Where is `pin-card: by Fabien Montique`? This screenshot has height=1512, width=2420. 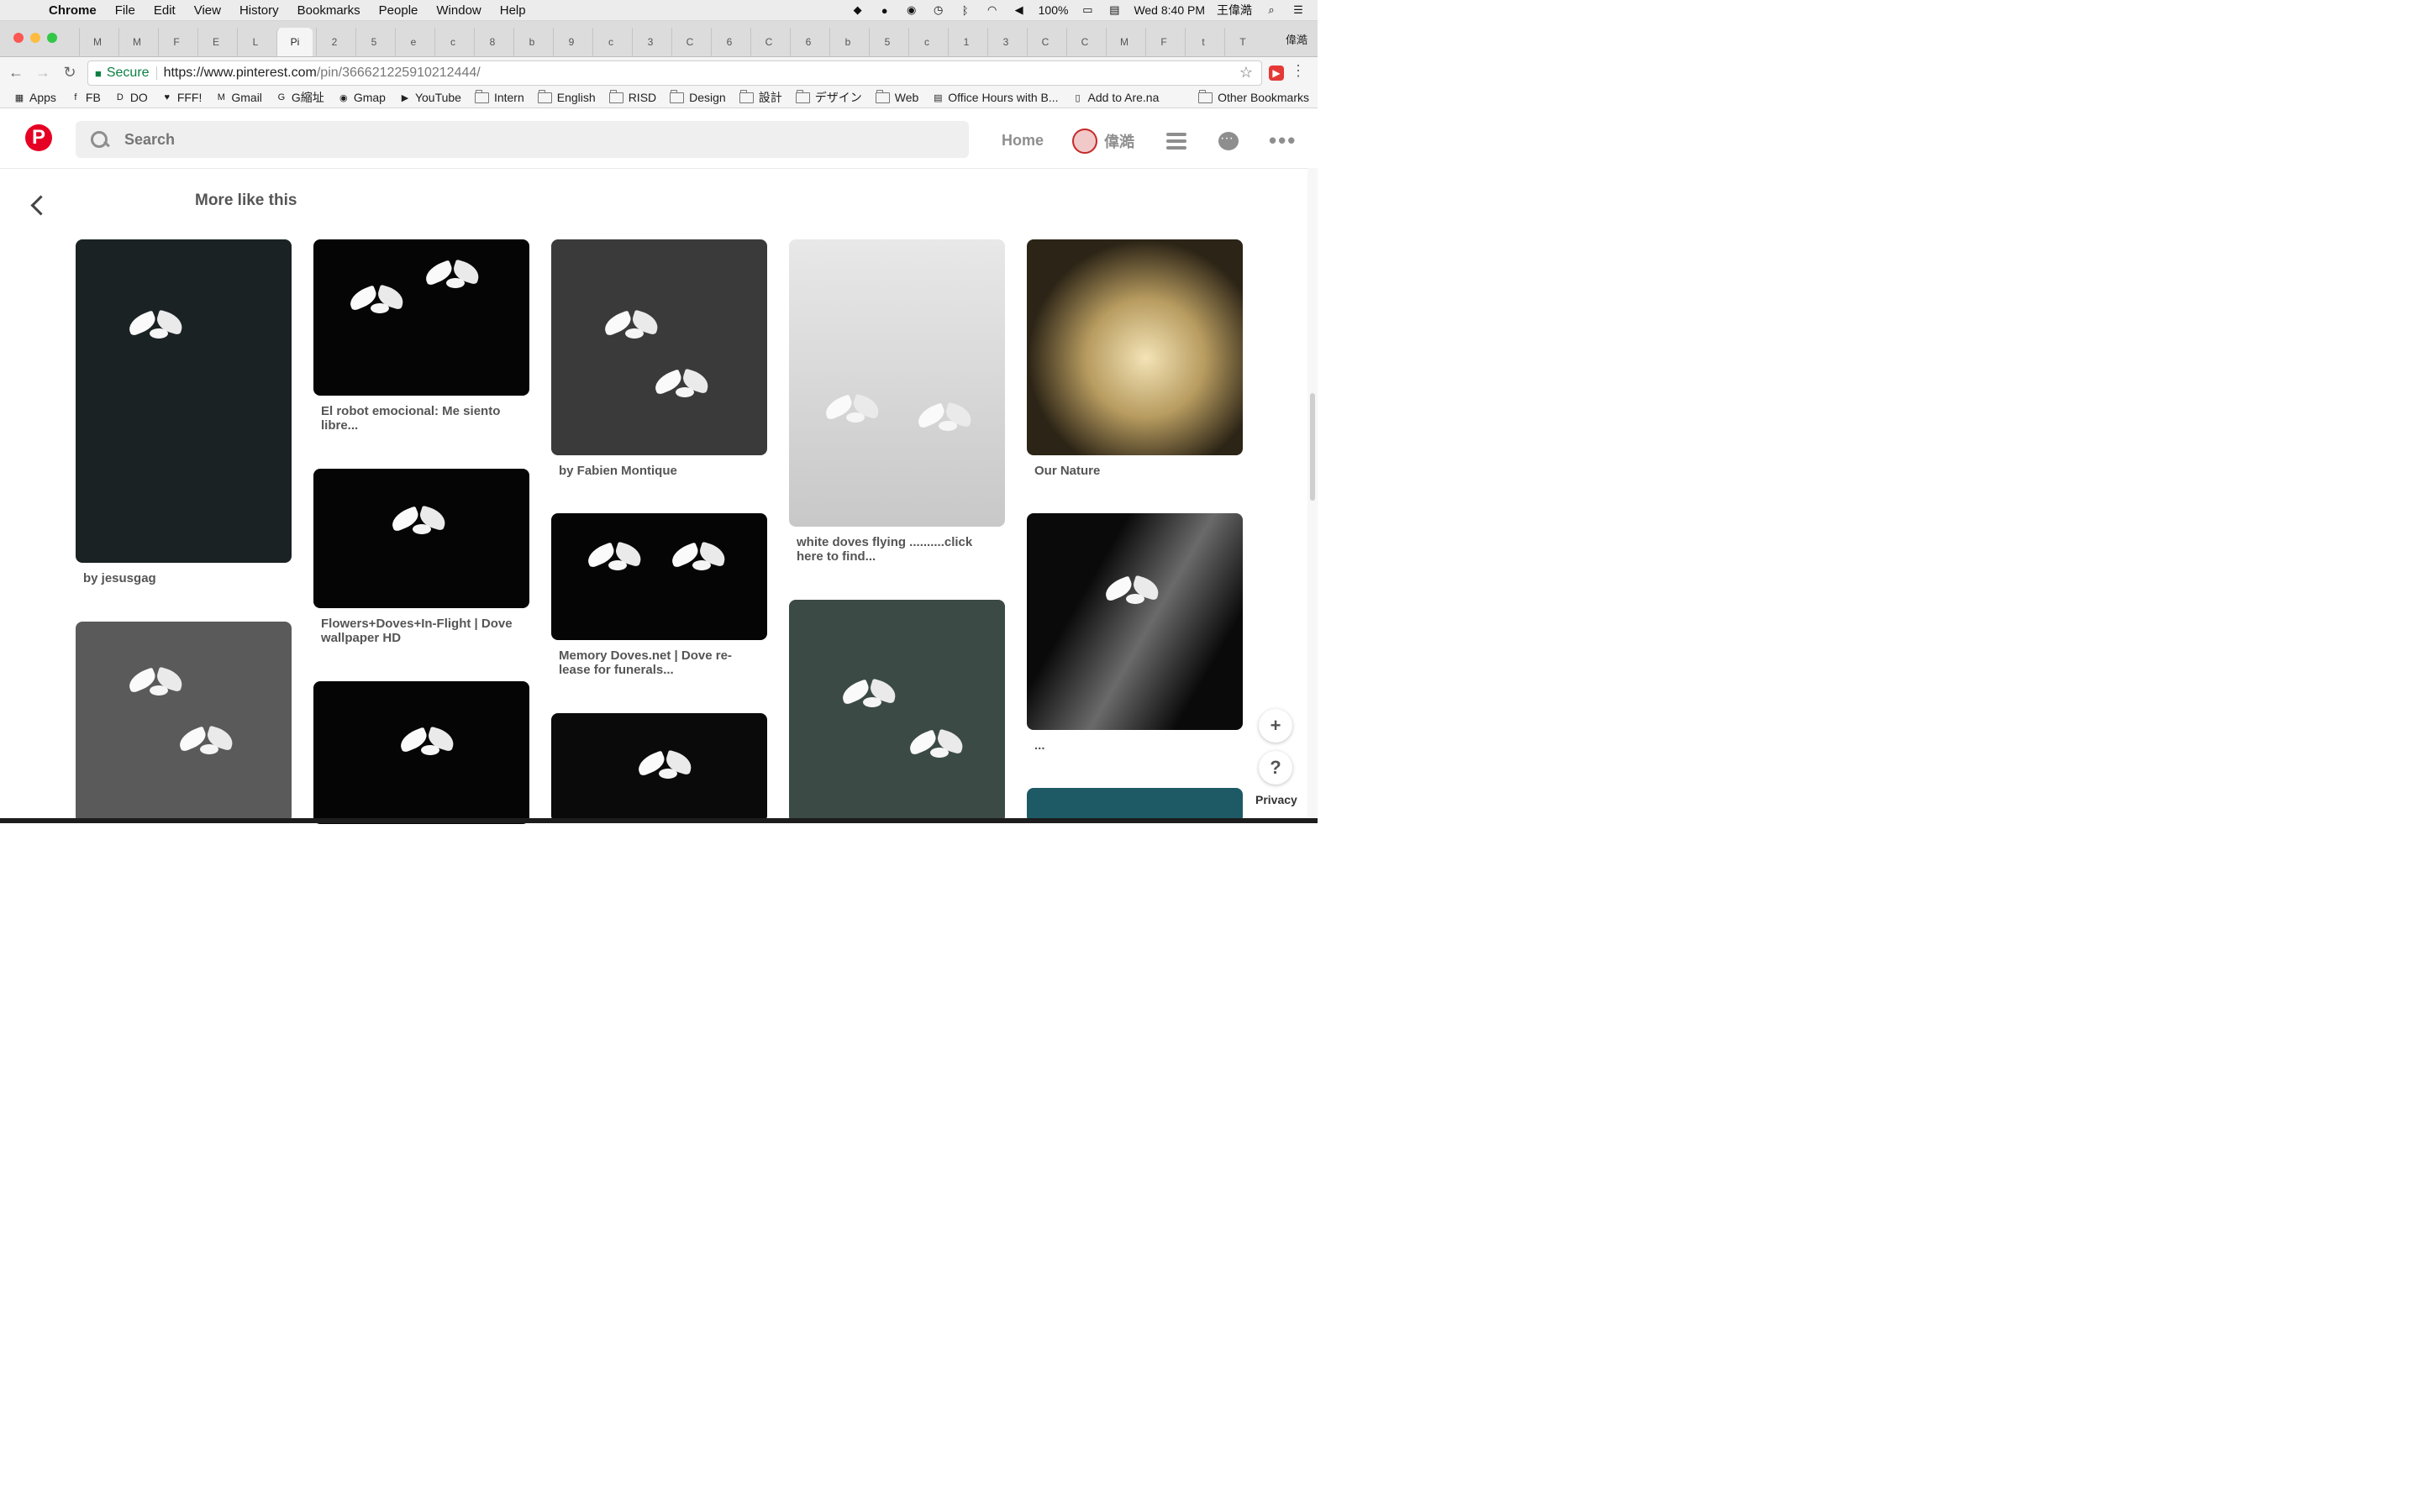 pin-card: by Fabien Montique is located at coordinates (659, 358).